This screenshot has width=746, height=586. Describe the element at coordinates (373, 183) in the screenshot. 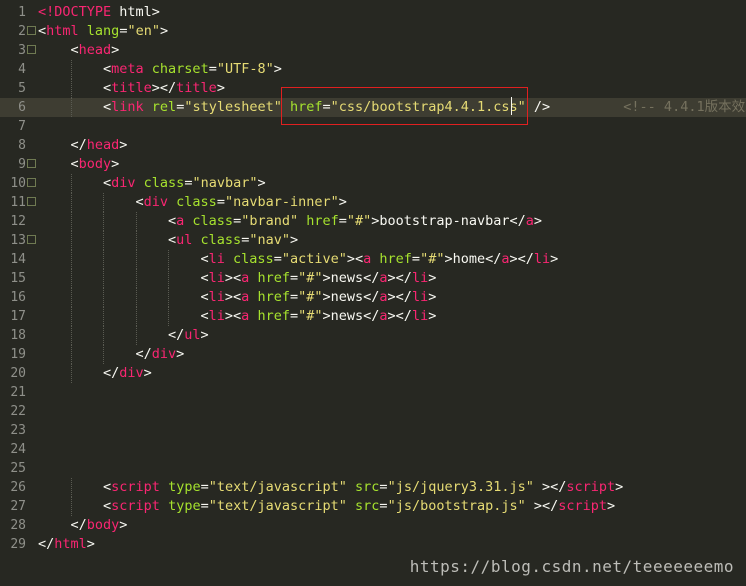

I see `code-line: 10 <div class="navbar">` at that location.